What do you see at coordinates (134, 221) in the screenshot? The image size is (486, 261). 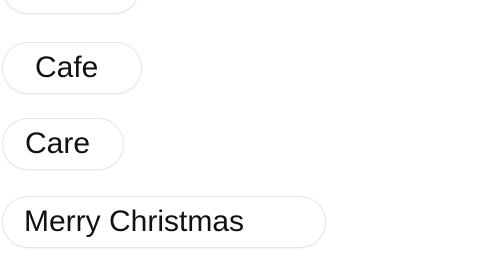 I see `suggestion-chip-label: Merry Christmas` at bounding box center [134, 221].